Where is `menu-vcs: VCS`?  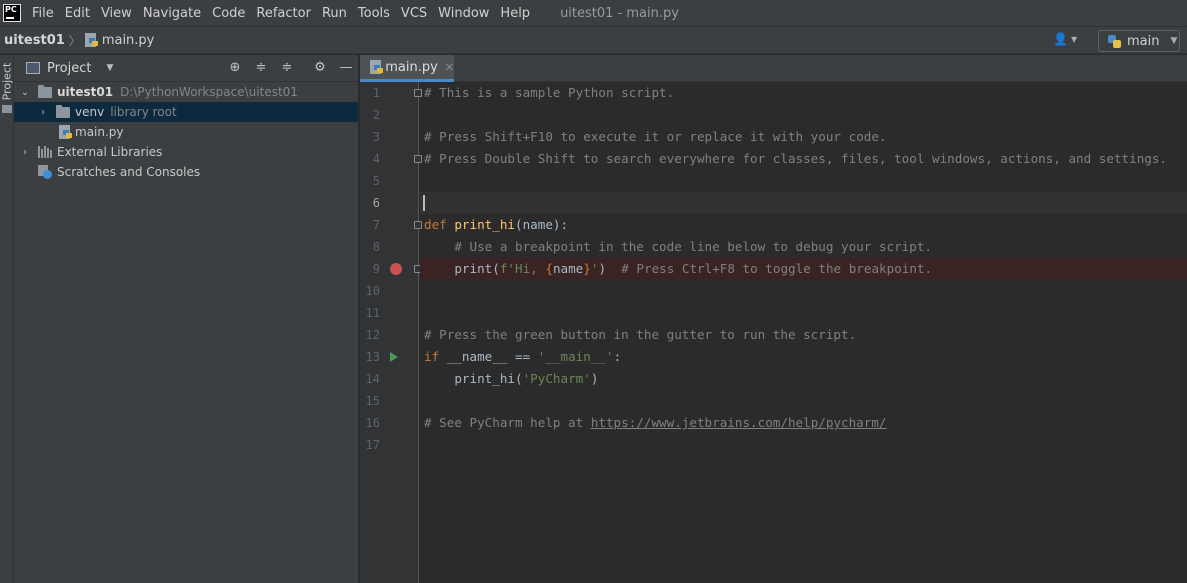
menu-vcs: VCS is located at coordinates (414, 13).